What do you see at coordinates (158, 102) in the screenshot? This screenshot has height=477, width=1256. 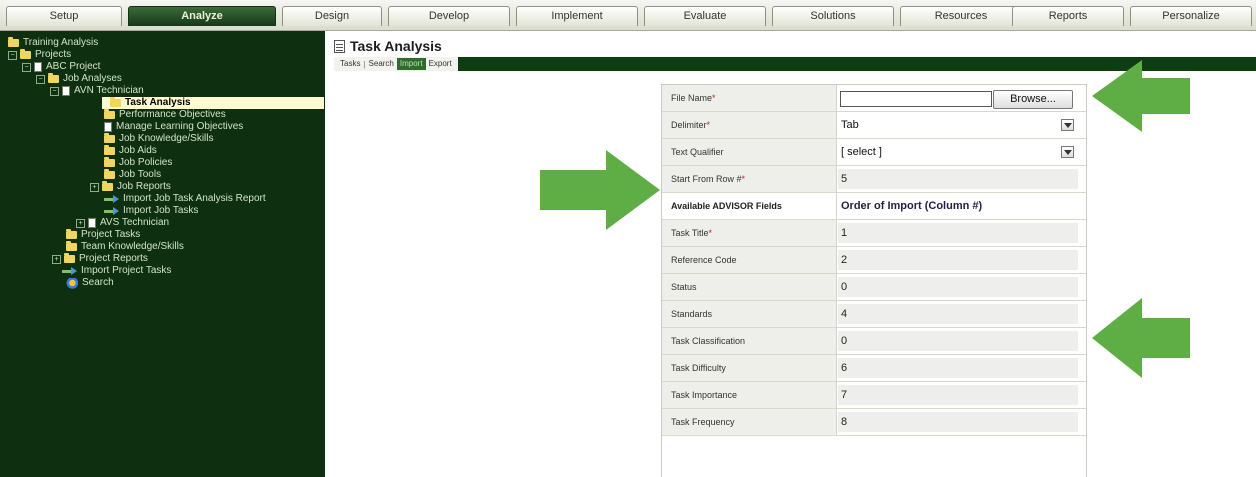 I see `tree-item-label: Task Analysis` at bounding box center [158, 102].